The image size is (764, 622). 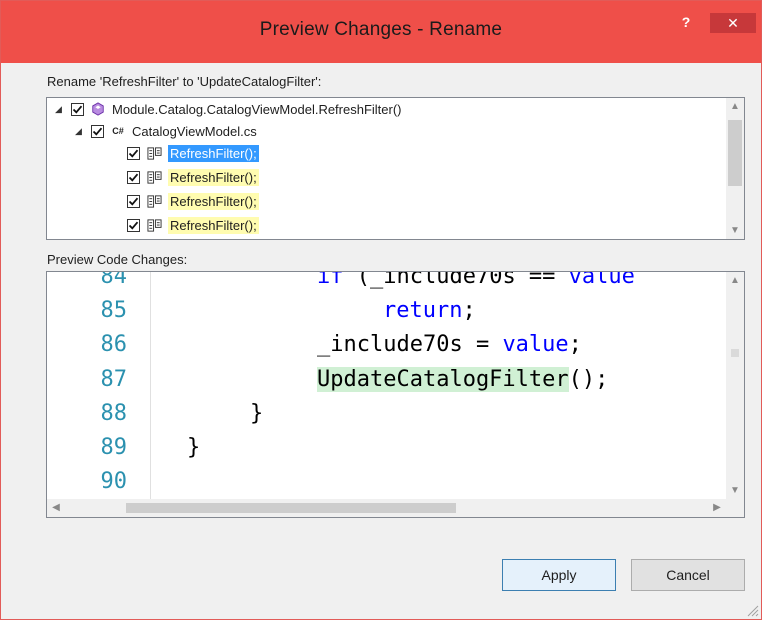 I want to click on preview-code-label: Preview Code Changes:, so click(x=117, y=259).